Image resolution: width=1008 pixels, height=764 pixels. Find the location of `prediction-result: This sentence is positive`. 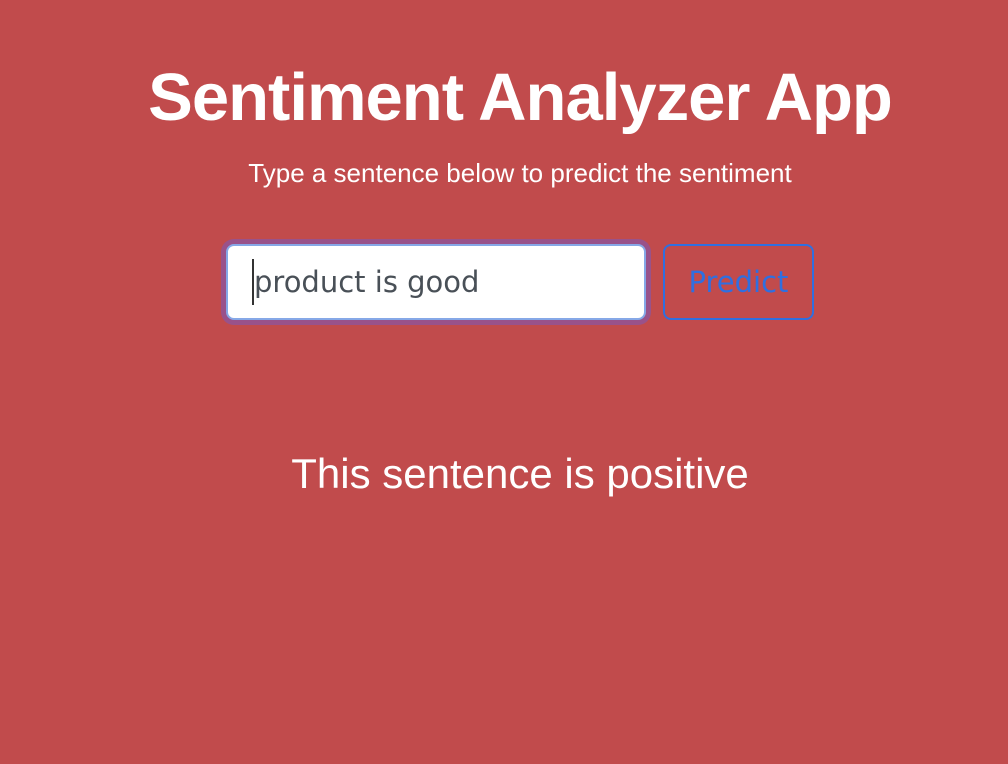

prediction-result: This sentence is positive is located at coordinates (520, 473).